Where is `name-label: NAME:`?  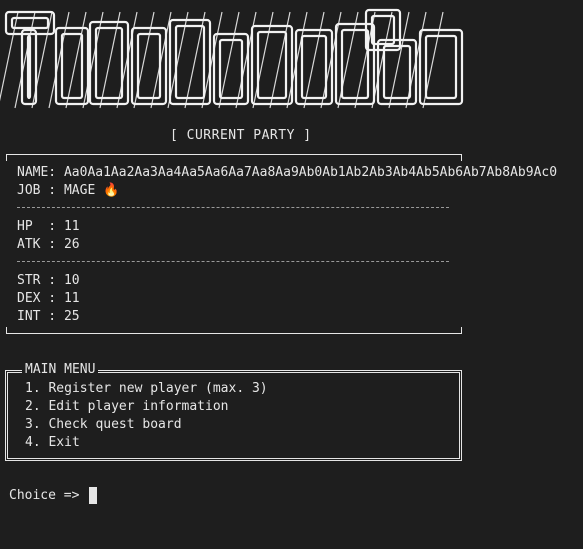 name-label: NAME: is located at coordinates (40, 172).